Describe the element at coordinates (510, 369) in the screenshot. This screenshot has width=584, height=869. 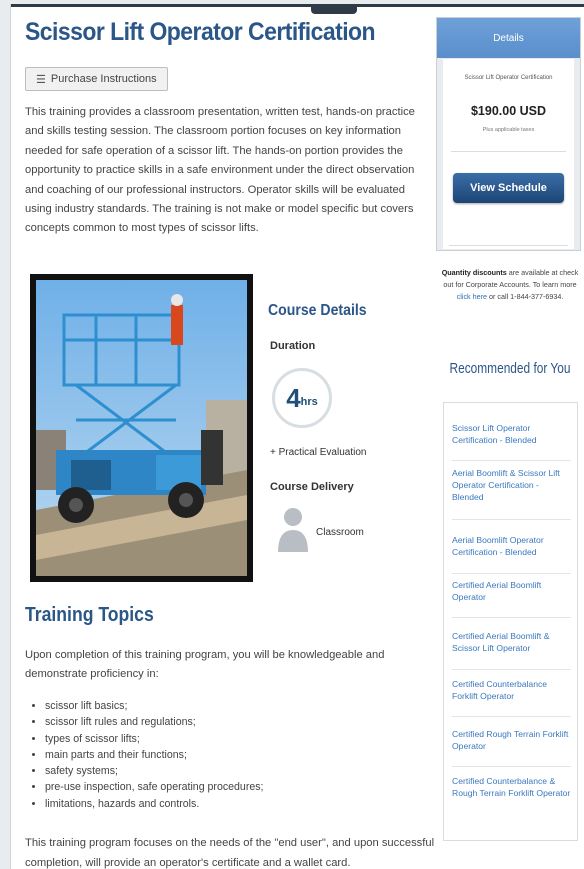
I see `recommended-title: Recommended for You` at that location.